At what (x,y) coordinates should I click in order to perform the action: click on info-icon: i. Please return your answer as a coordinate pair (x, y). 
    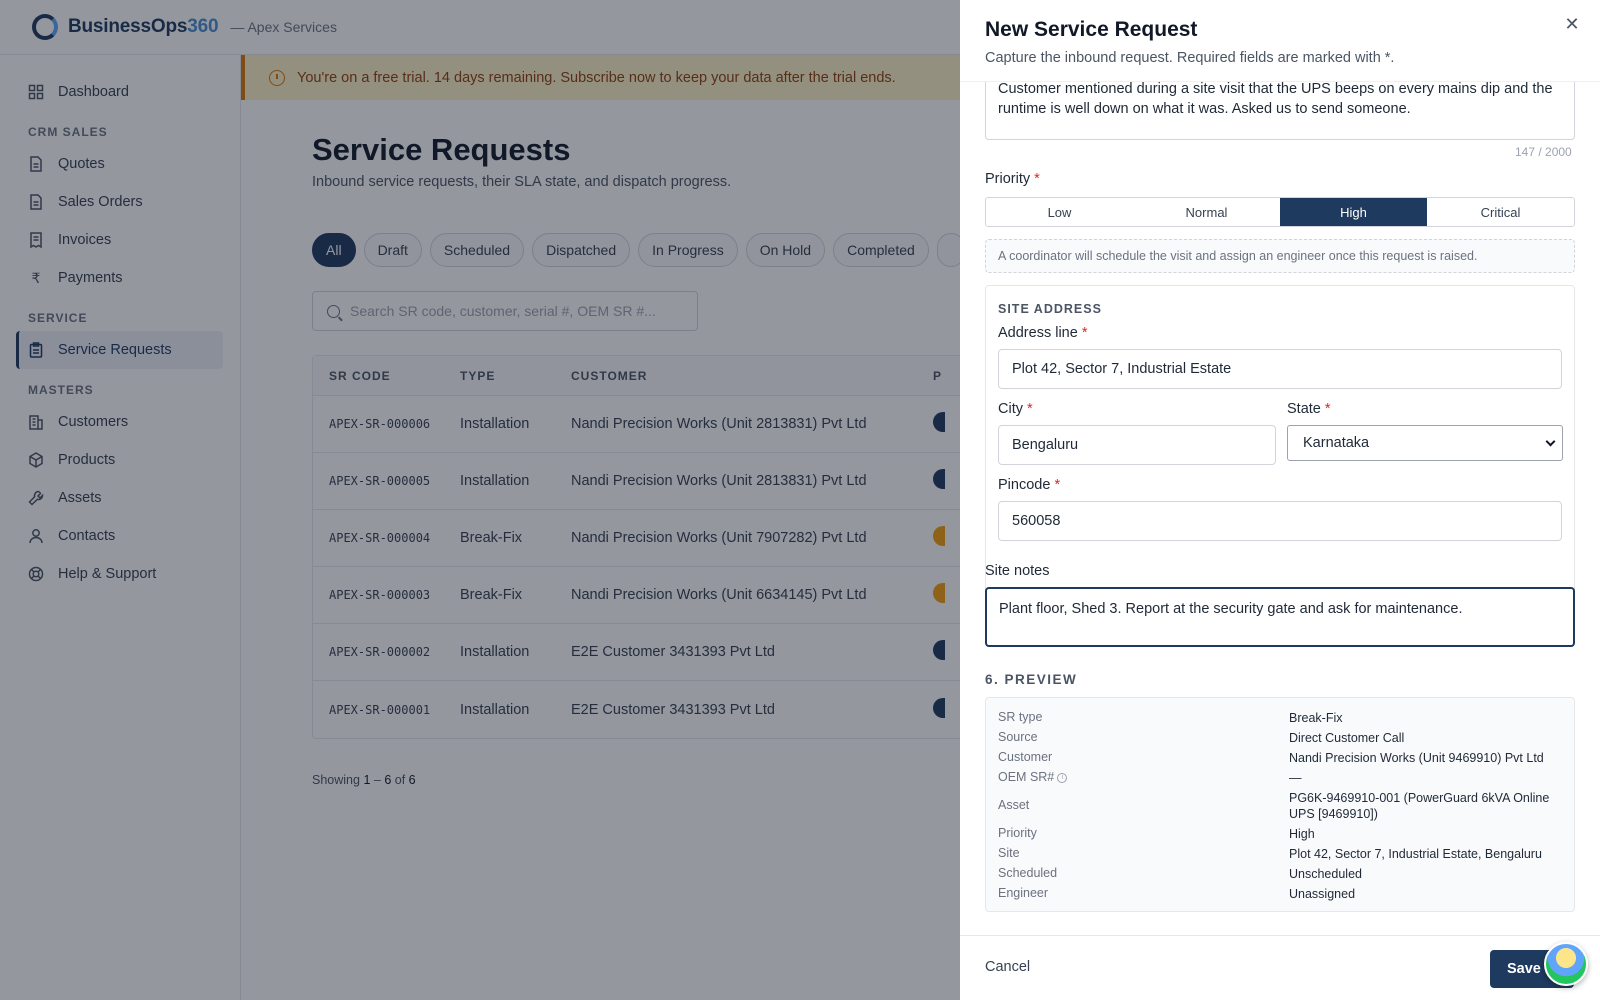
    Looking at the image, I should click on (1062, 777).